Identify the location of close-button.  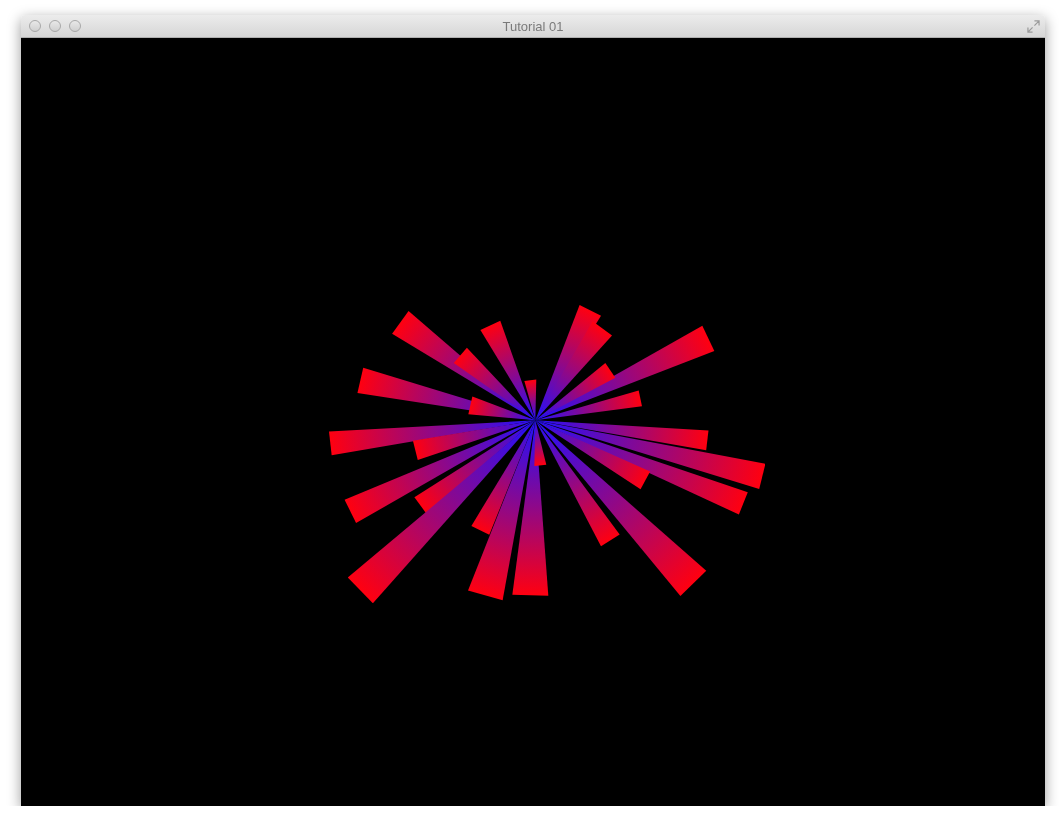
(35, 26).